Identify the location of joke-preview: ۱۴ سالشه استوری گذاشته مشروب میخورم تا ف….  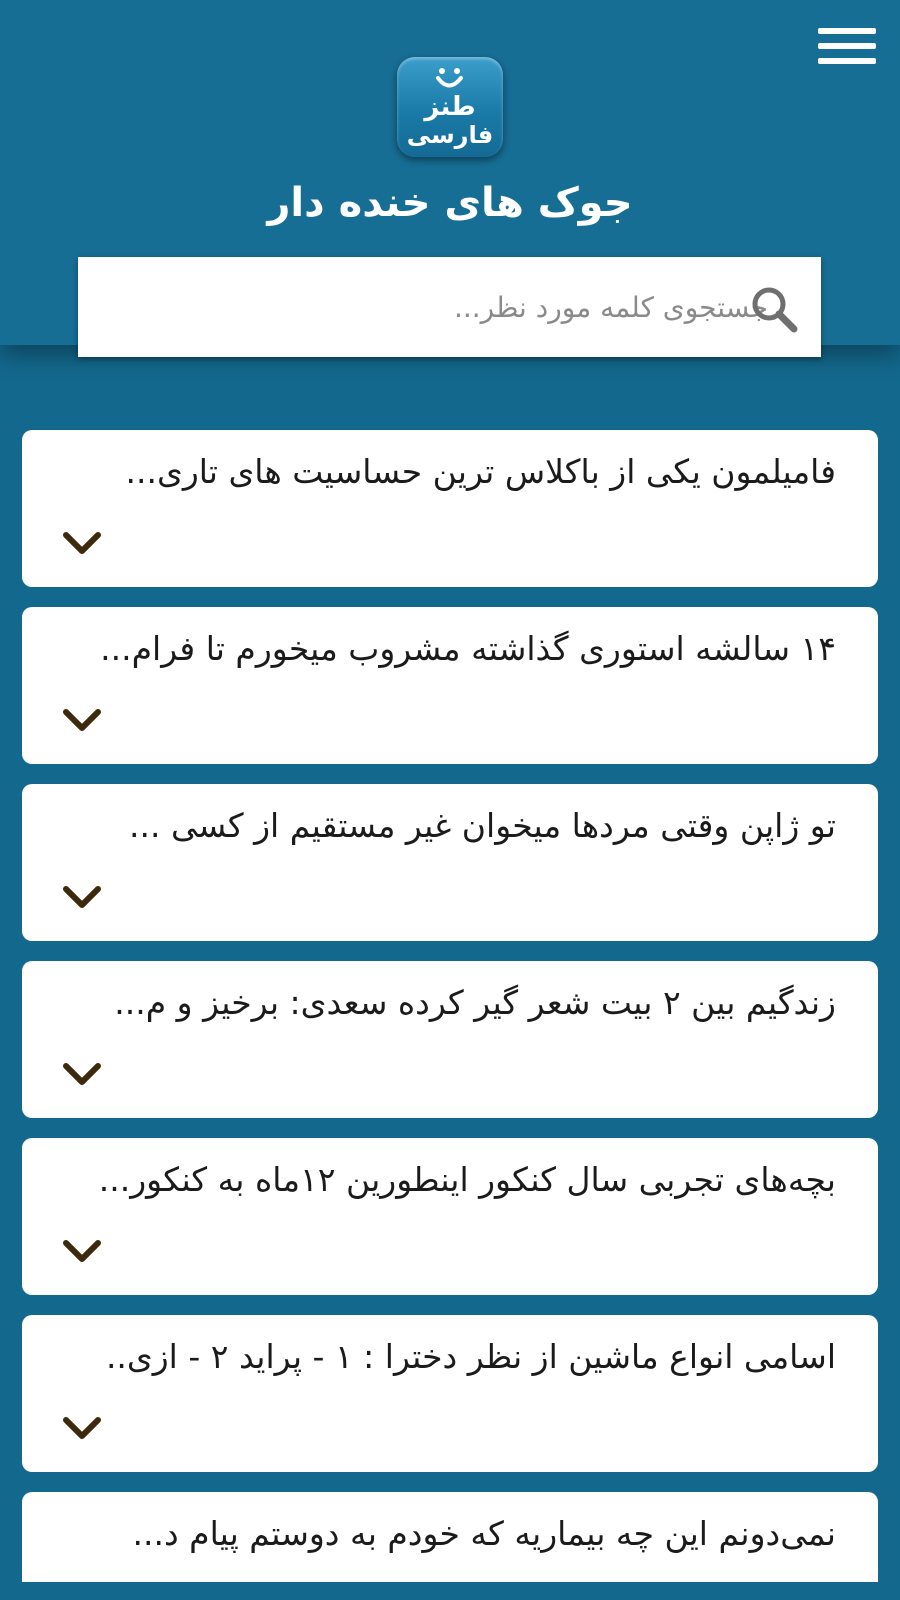
(468, 648).